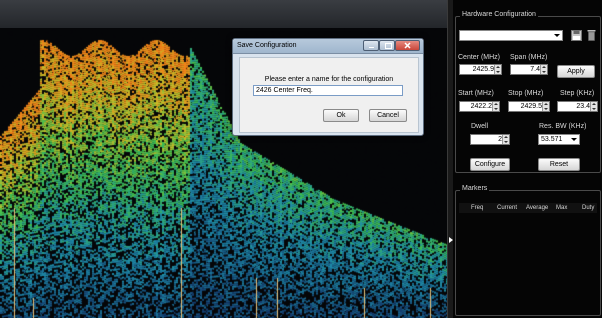 This screenshot has width=602, height=318. I want to click on step-label: Step (KHz), so click(577, 93).